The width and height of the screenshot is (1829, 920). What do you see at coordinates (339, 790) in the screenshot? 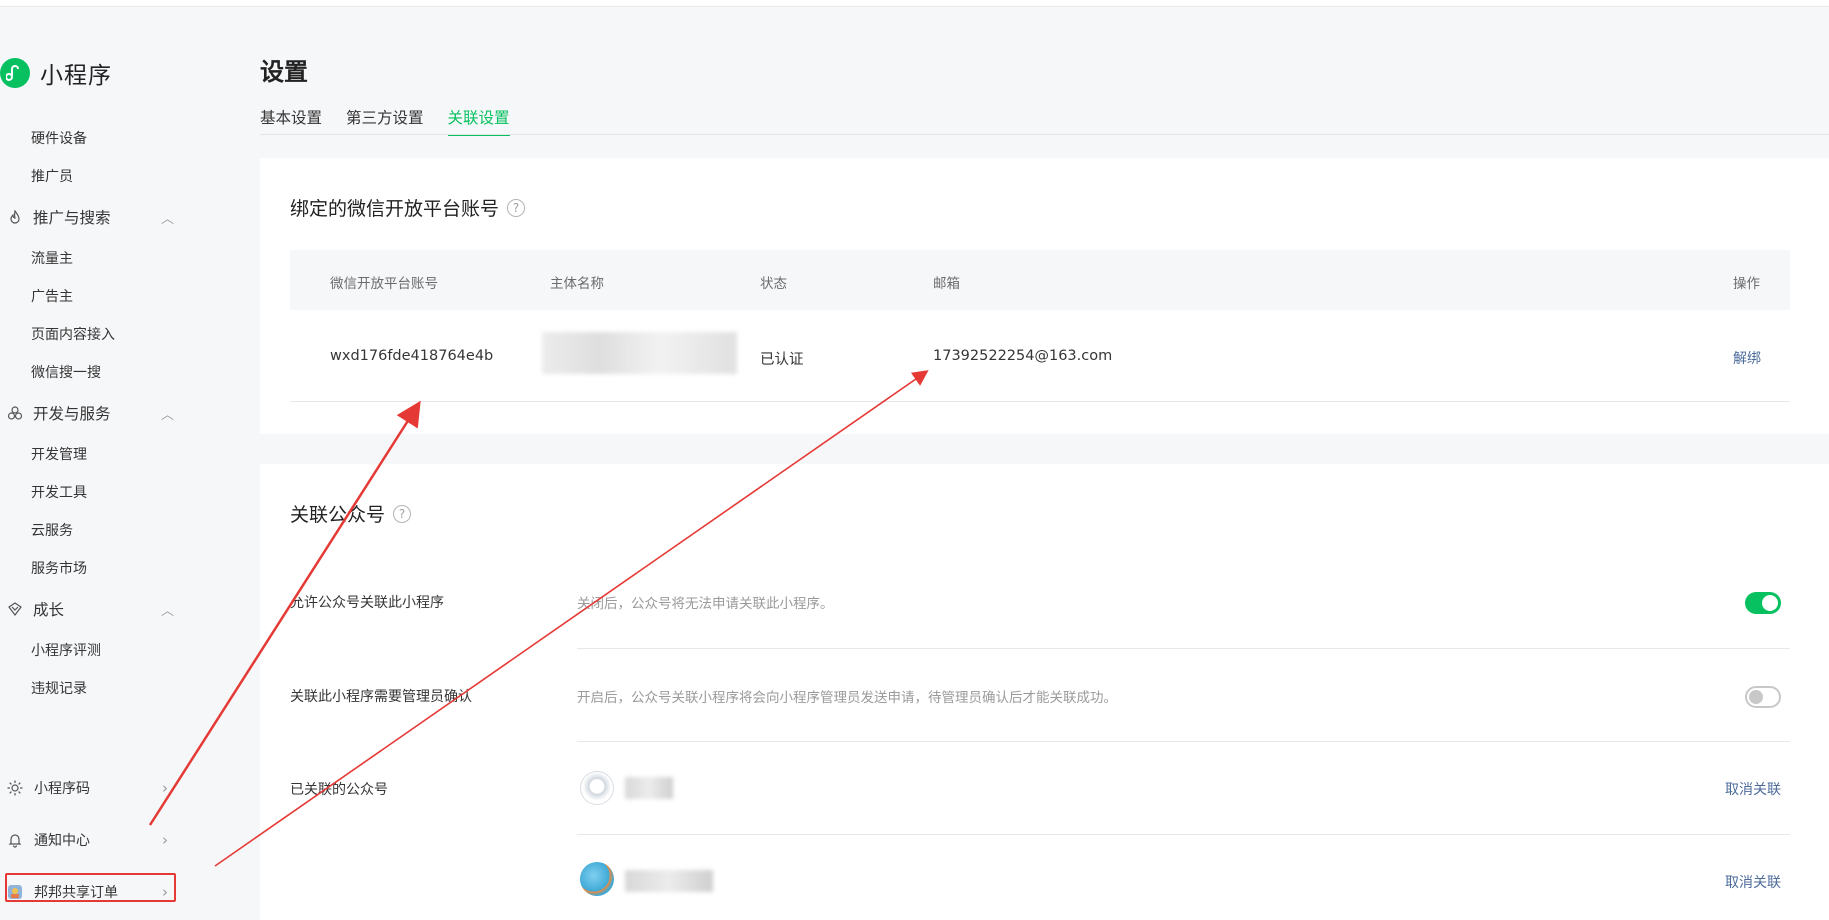
I see `linked-oa-label: 已关联的公众号` at bounding box center [339, 790].